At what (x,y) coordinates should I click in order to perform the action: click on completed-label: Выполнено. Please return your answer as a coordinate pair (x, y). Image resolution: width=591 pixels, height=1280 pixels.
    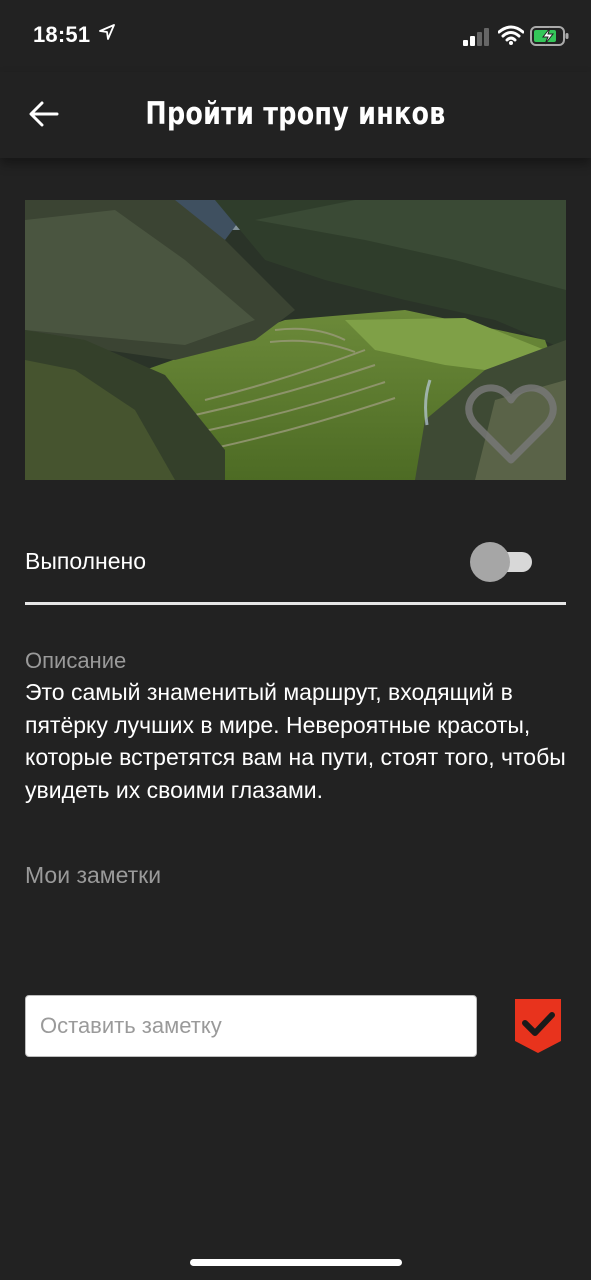
    Looking at the image, I should click on (86, 561).